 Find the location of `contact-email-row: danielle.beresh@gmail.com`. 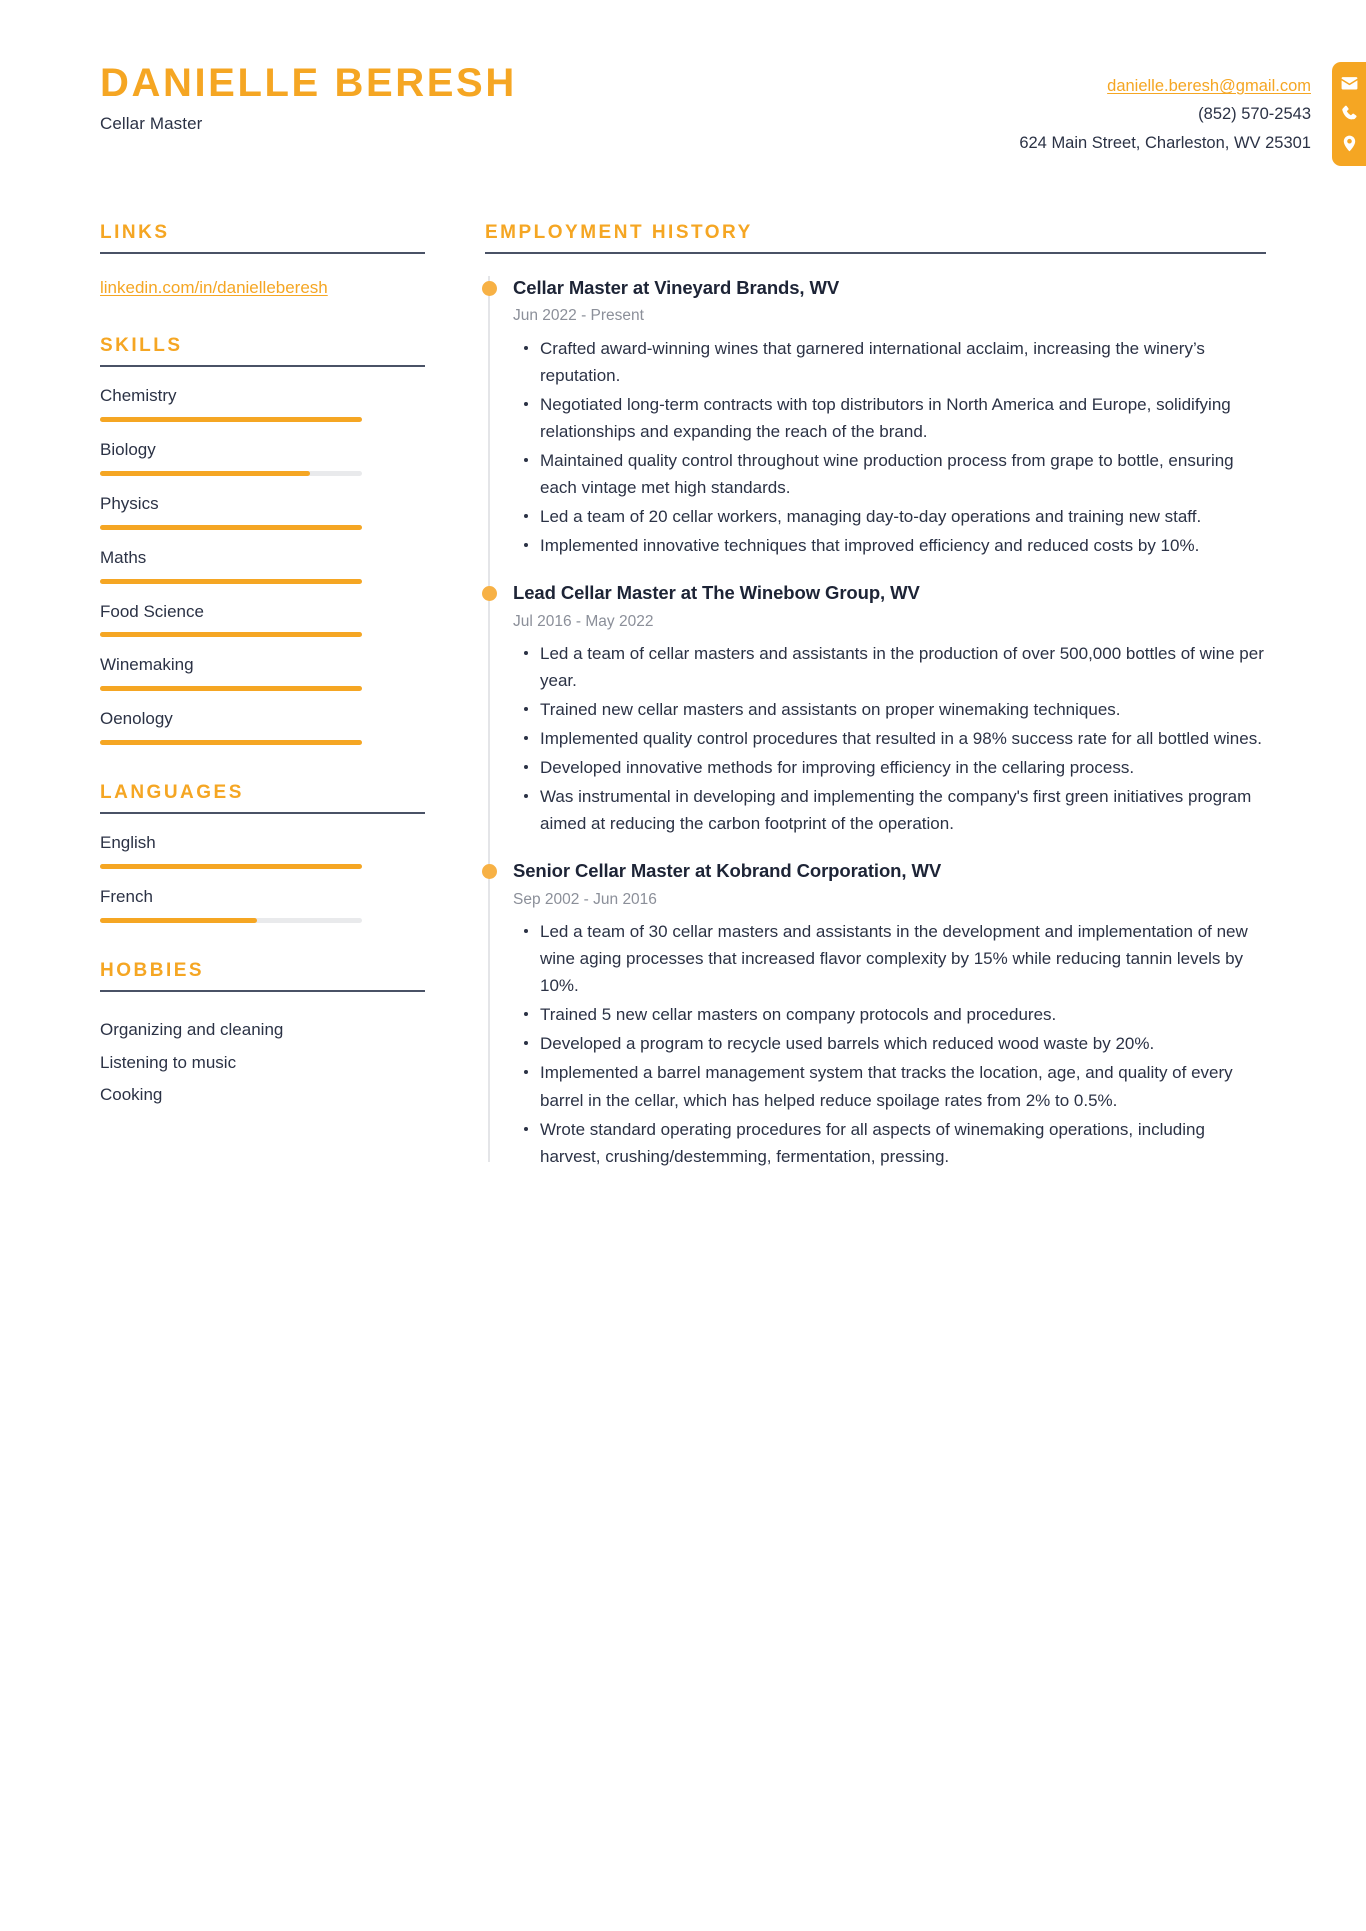

contact-email-row: danielle.beresh@gmail.com is located at coordinates (1165, 86).